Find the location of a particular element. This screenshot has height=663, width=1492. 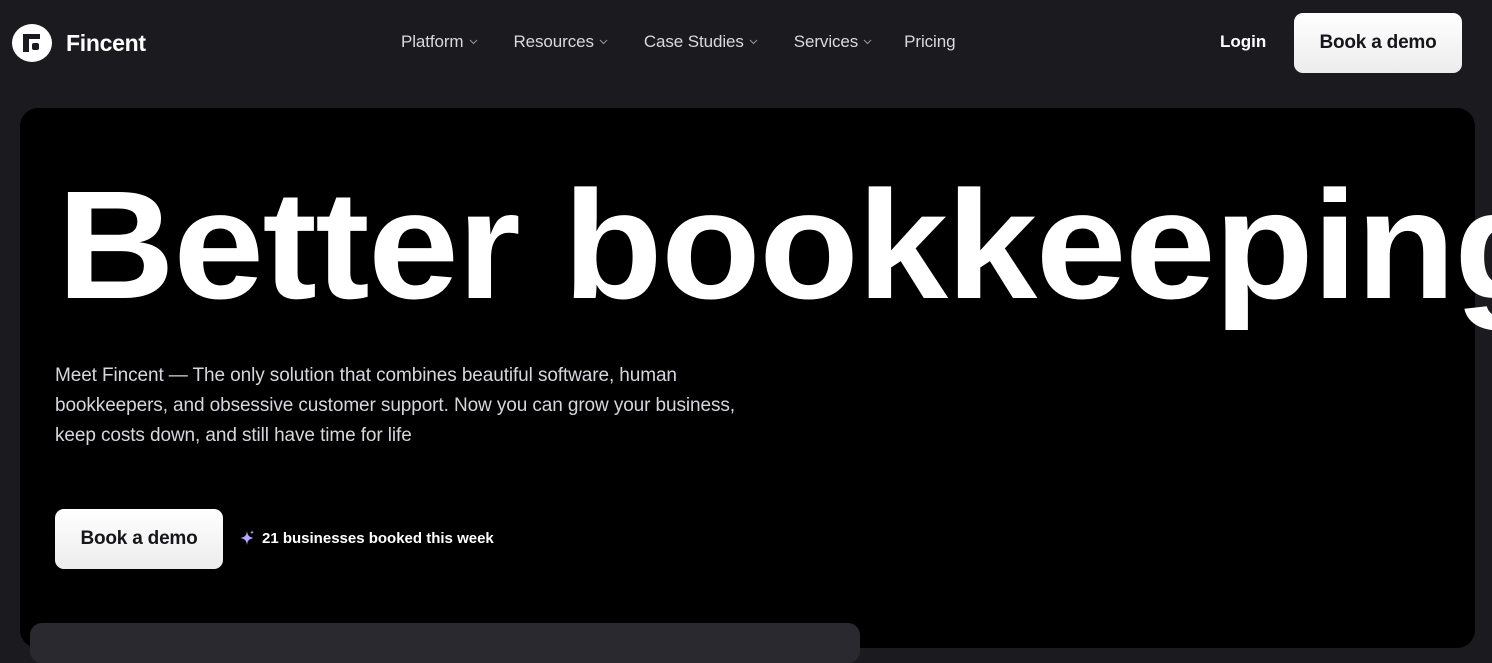

nav-item-case-studies: Case Studies is located at coordinates (701, 42).